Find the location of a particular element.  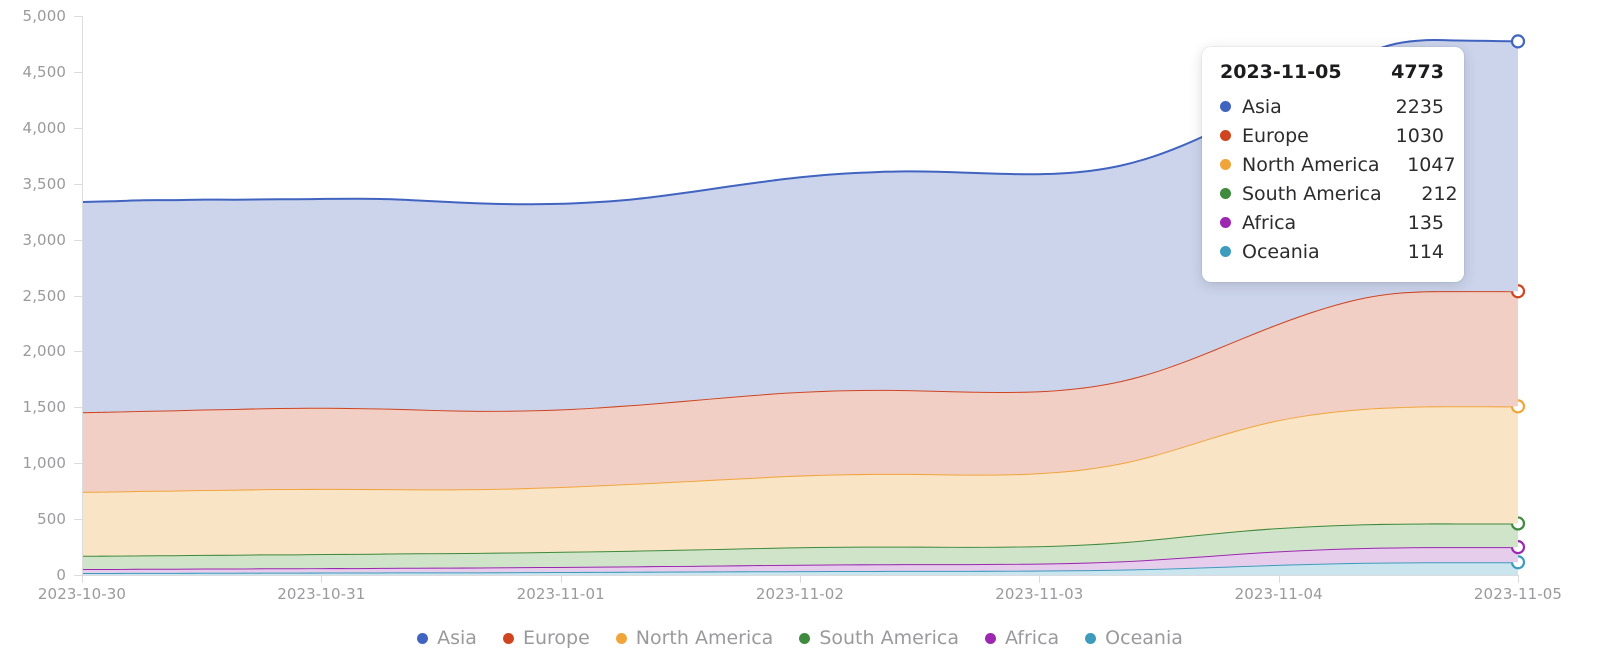

endpoint-marker-asia is located at coordinates (1518, 41).